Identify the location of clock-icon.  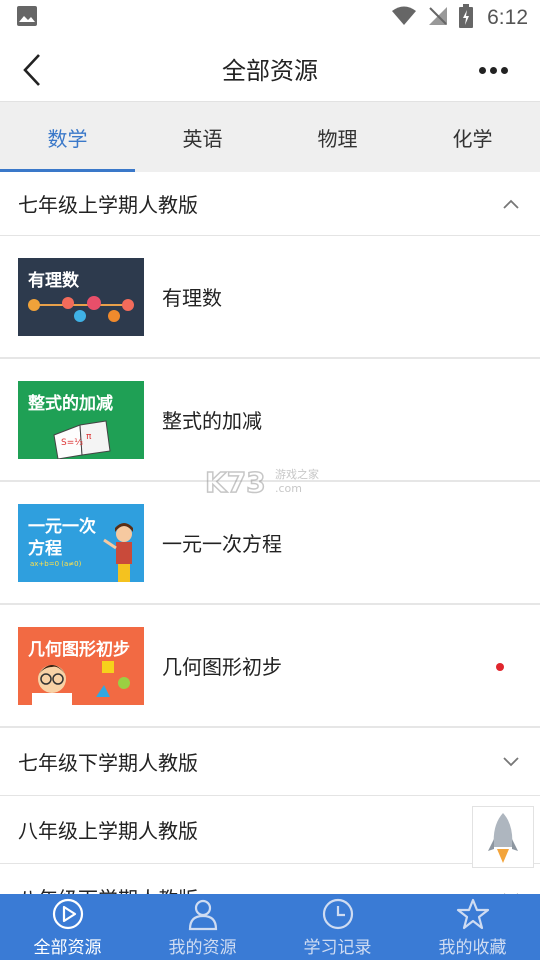
(337, 913).